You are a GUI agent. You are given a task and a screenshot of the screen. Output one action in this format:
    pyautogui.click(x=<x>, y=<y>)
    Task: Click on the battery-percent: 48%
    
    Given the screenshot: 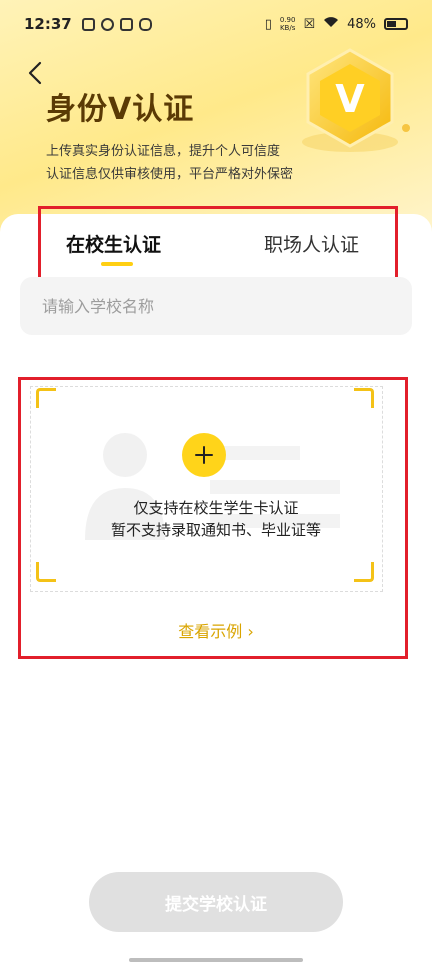 What is the action you would take?
    pyautogui.click(x=361, y=24)
    